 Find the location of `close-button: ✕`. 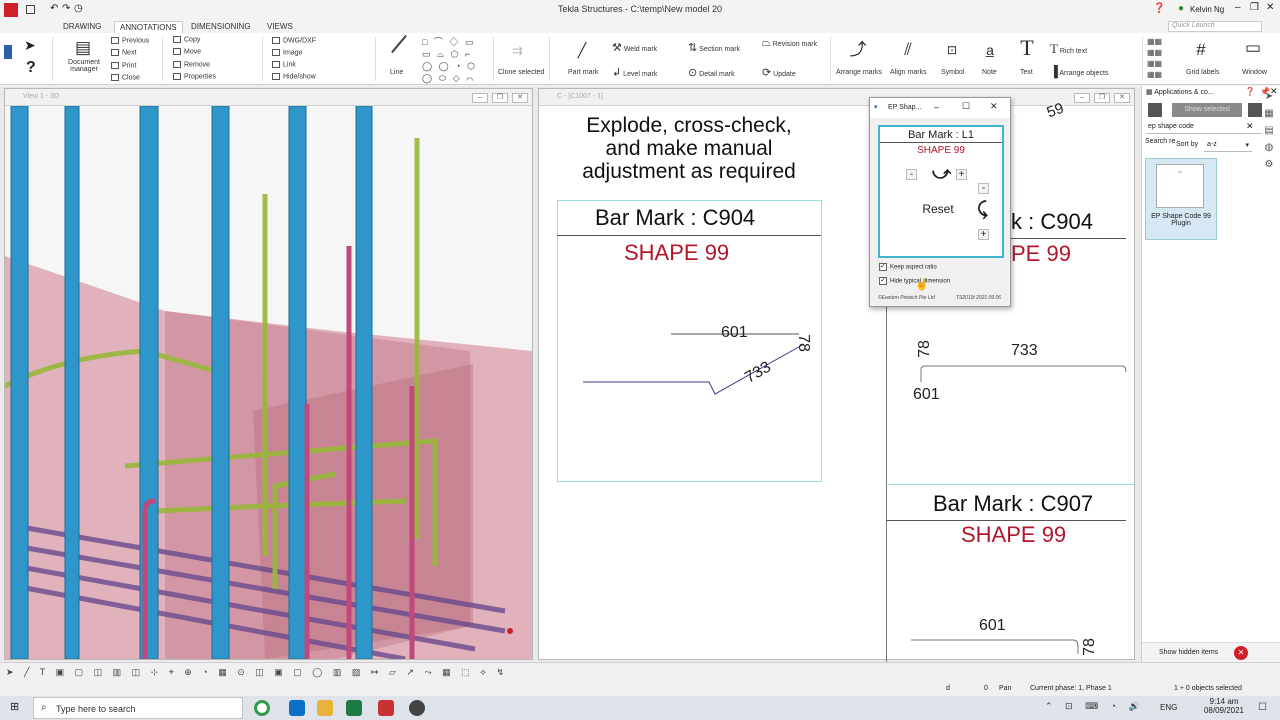

close-button: ✕ is located at coordinates (1270, 7).